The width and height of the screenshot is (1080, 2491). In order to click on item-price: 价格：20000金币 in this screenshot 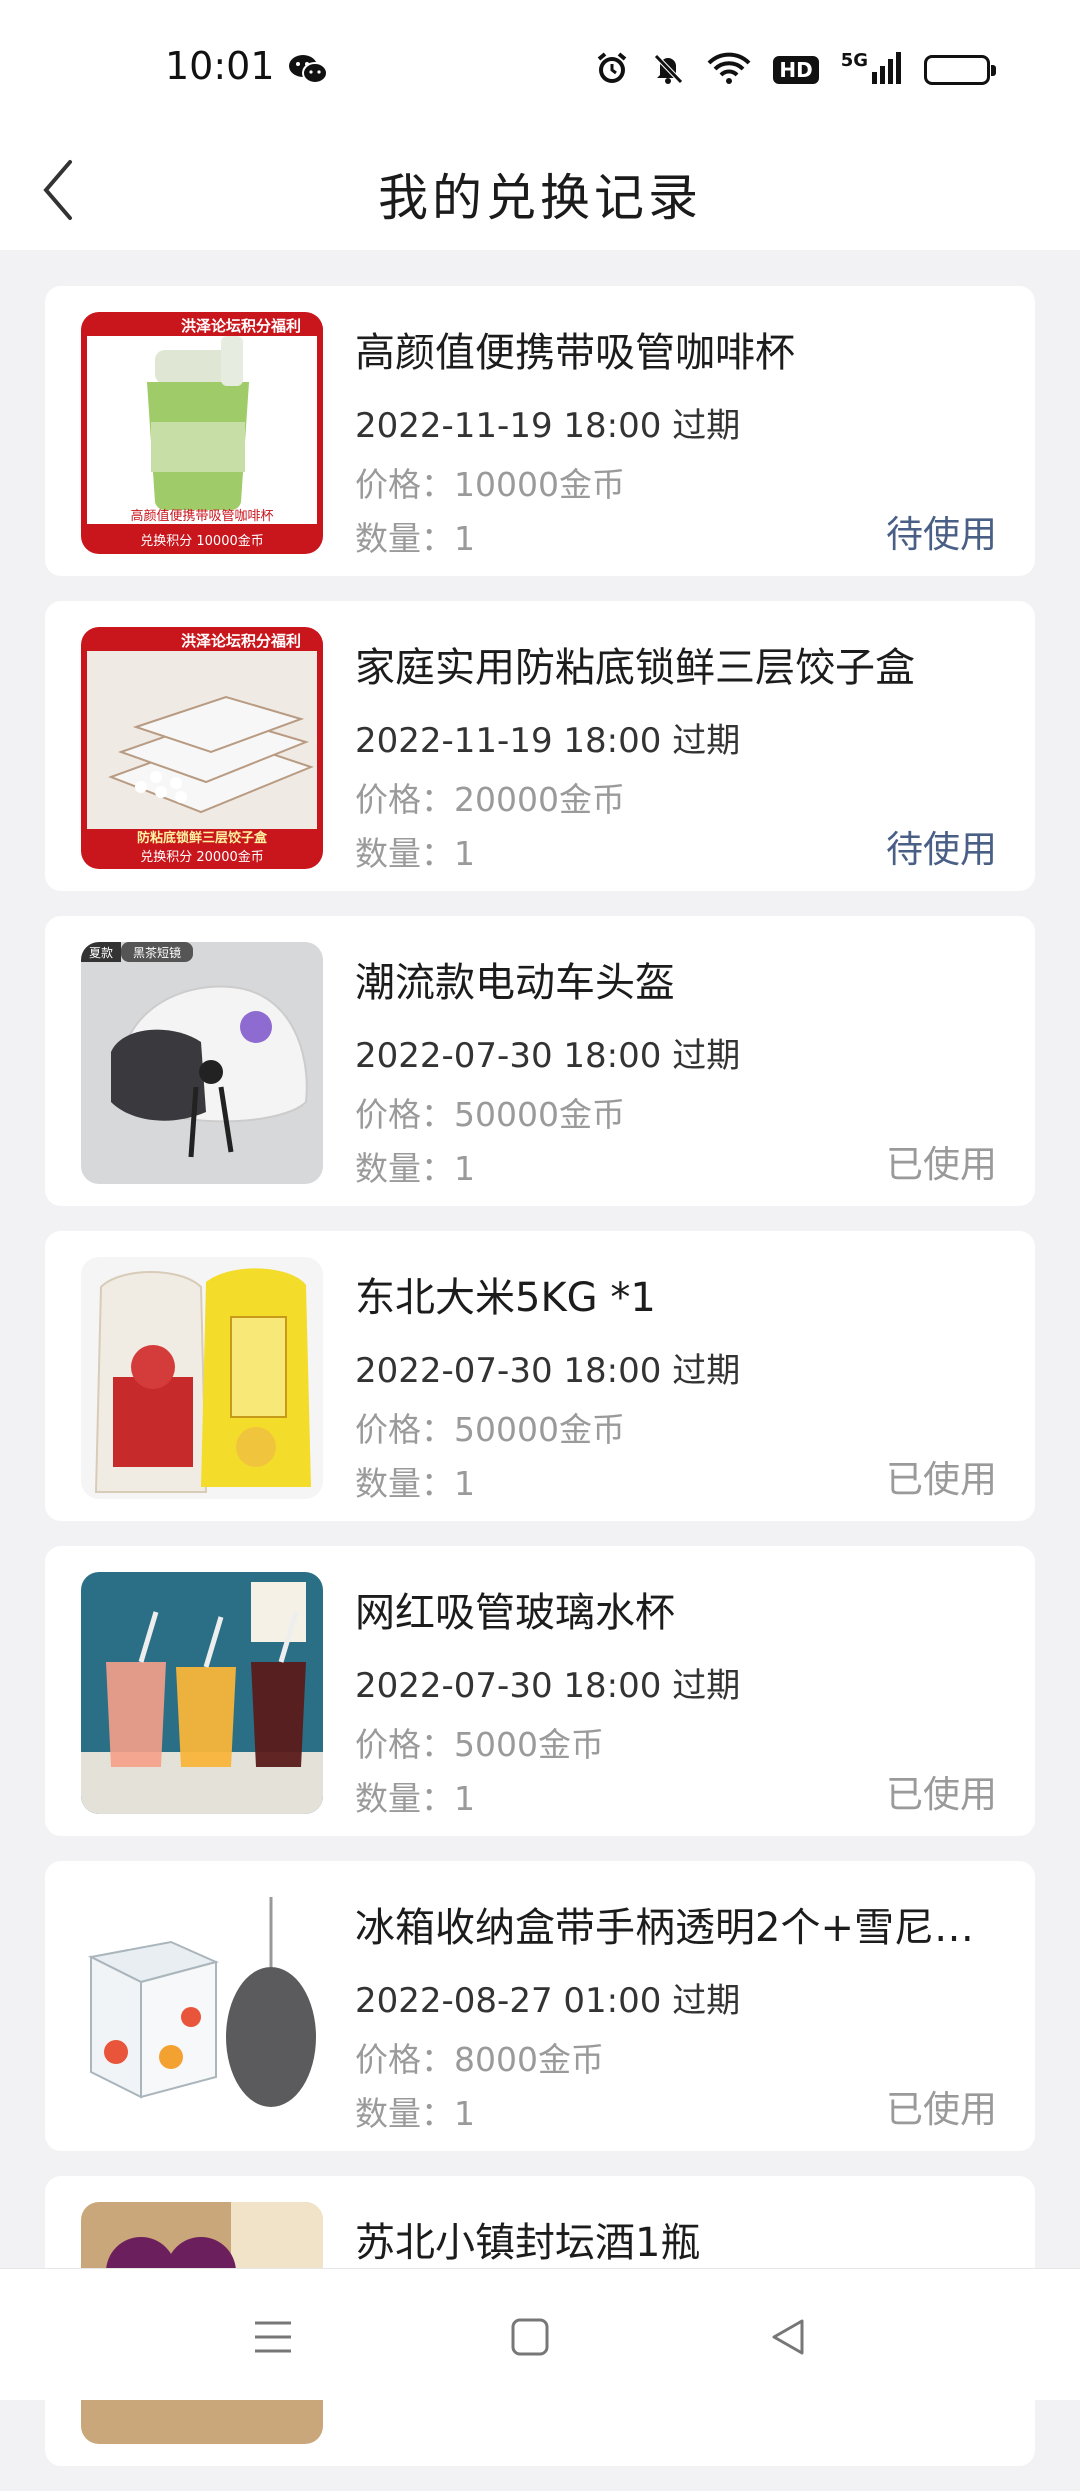, I will do `click(490, 799)`.